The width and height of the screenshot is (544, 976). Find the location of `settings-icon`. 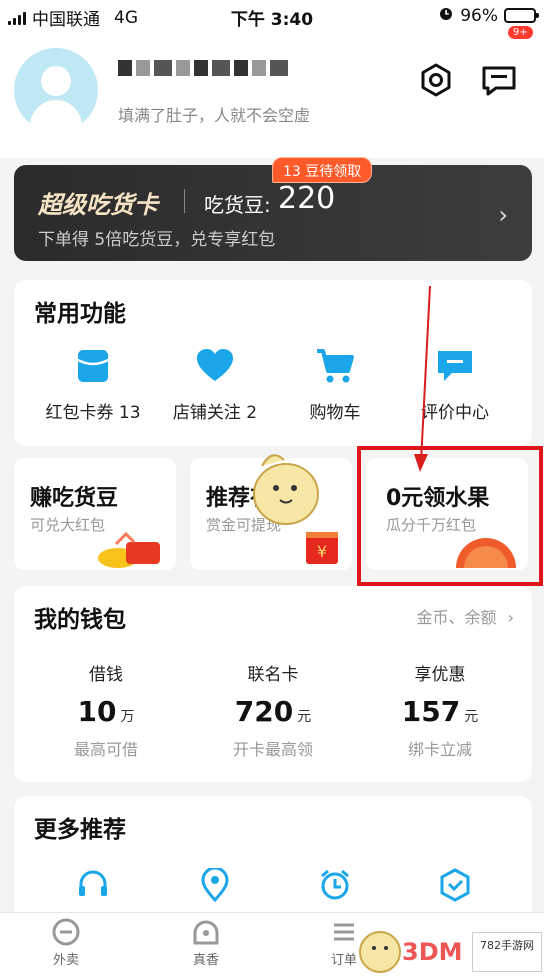

settings-icon is located at coordinates (436, 80).